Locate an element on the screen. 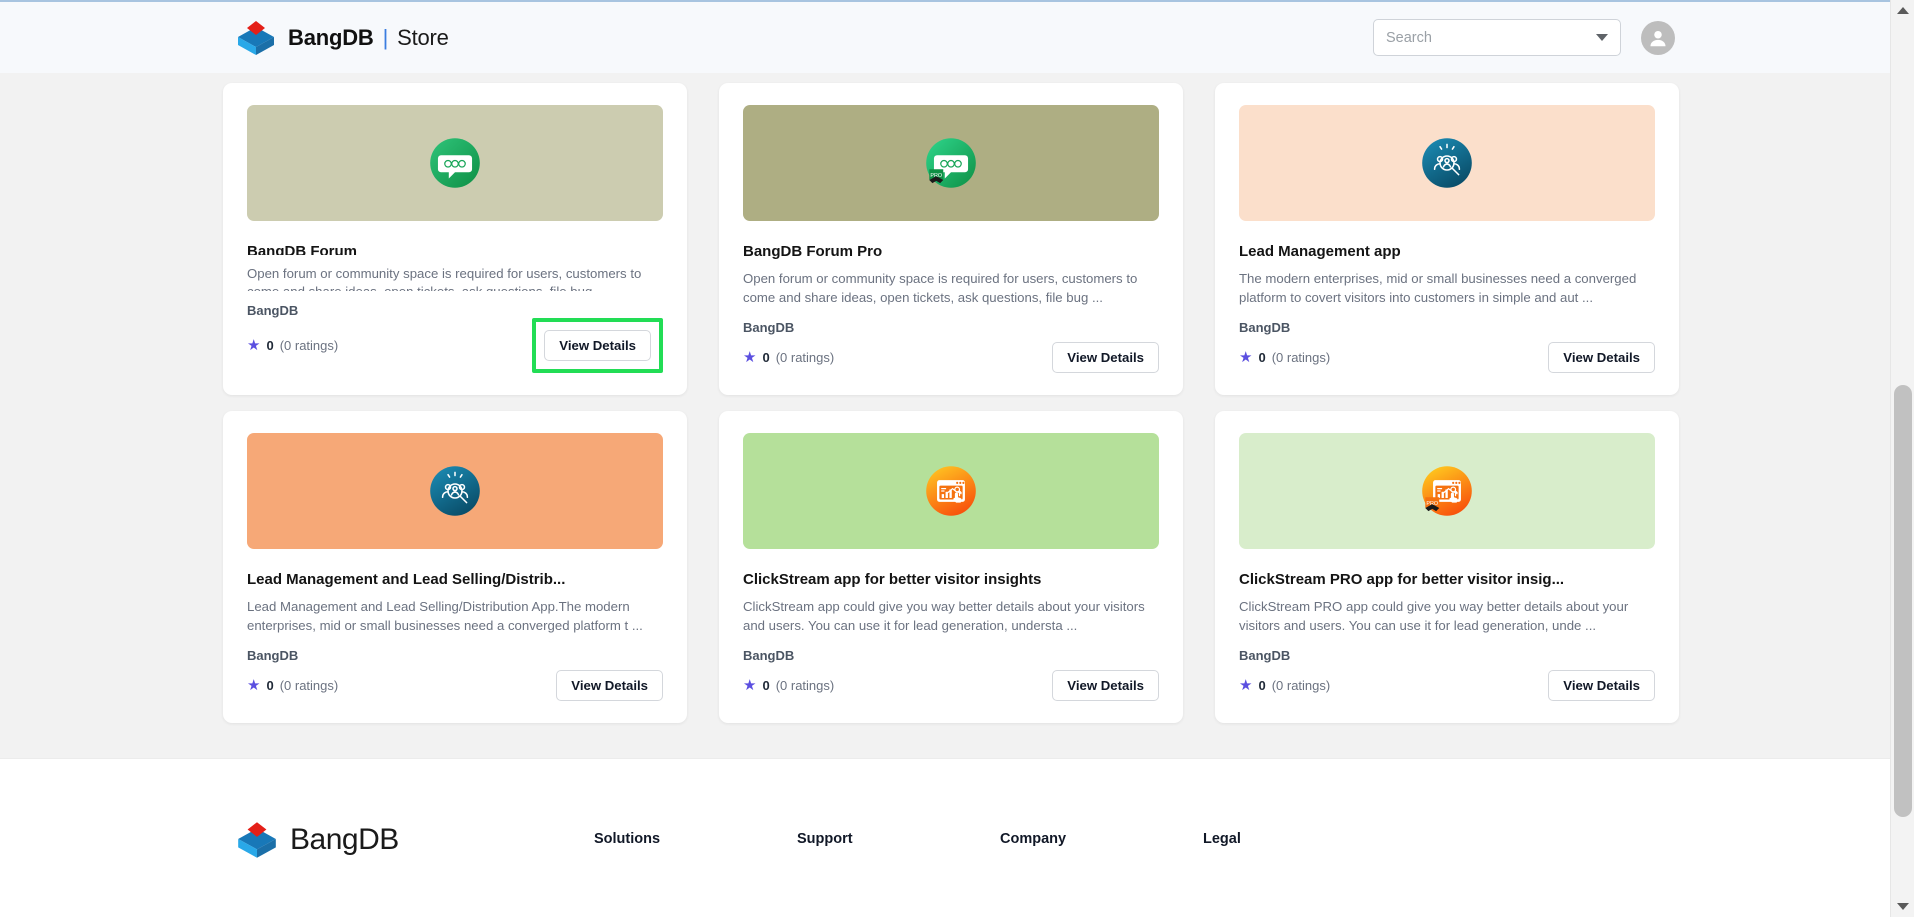  forum-chat-bubble-pro-icon: PRO is located at coordinates (951, 163).